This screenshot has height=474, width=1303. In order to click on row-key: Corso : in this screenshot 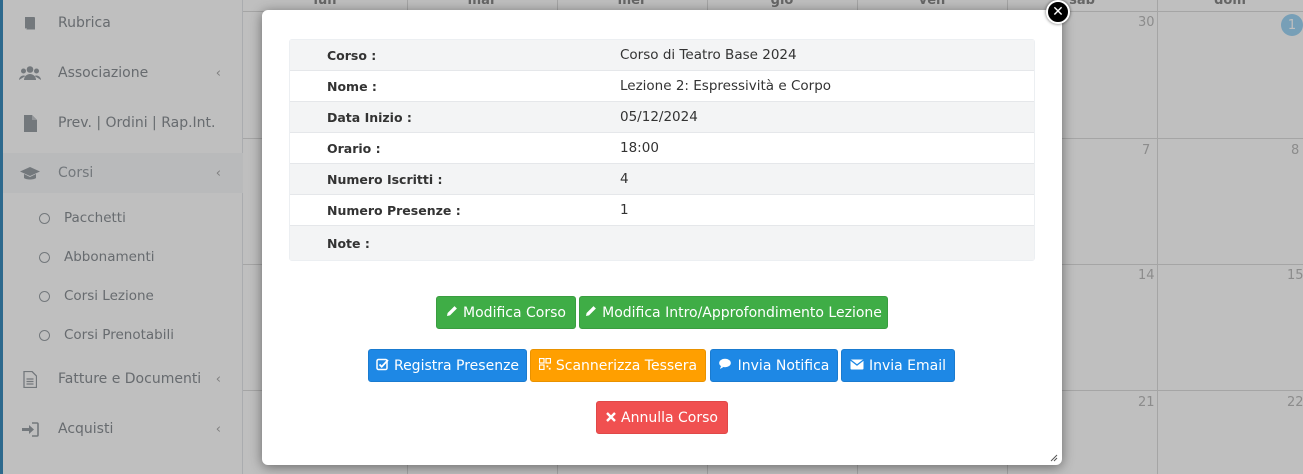, I will do `click(352, 55)`.